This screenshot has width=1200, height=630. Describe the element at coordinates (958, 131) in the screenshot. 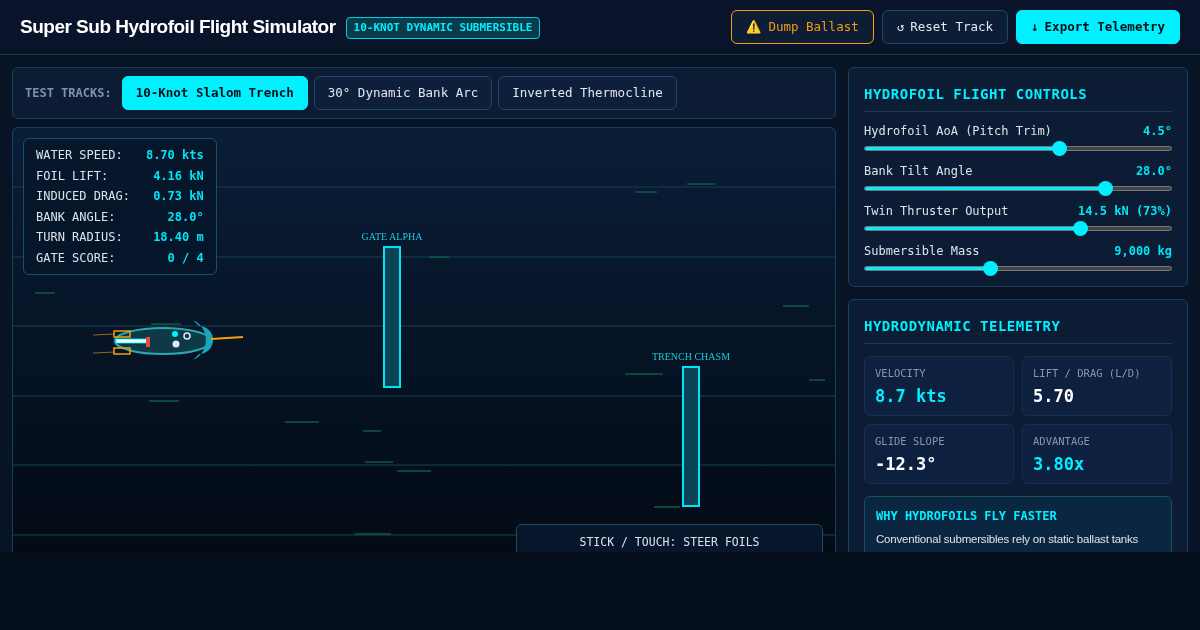

I see `slider-label: Hydrofoil AoA (Pitch Trim)` at that location.